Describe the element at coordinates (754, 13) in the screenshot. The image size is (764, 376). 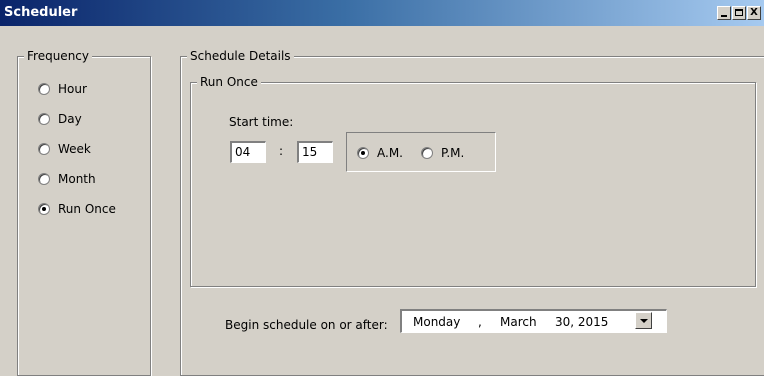
I see `close-button: X` at that location.